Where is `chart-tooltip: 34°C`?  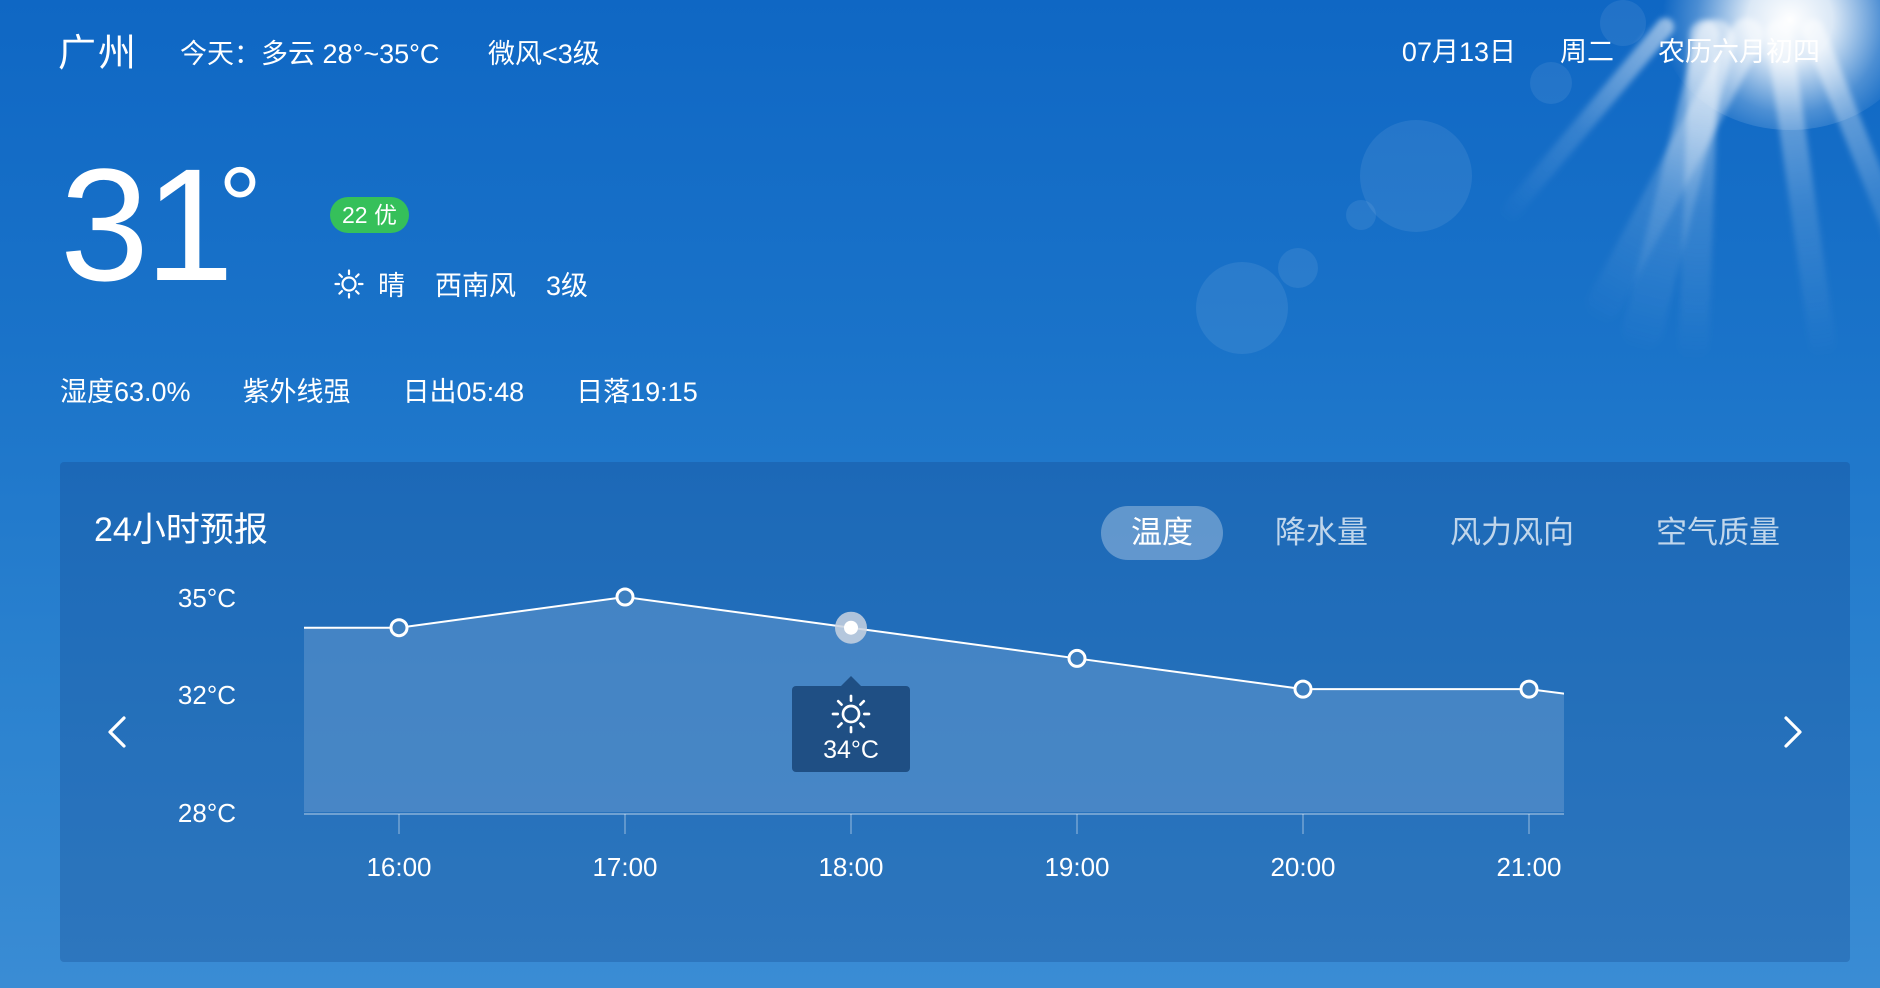 chart-tooltip: 34°C is located at coordinates (851, 724).